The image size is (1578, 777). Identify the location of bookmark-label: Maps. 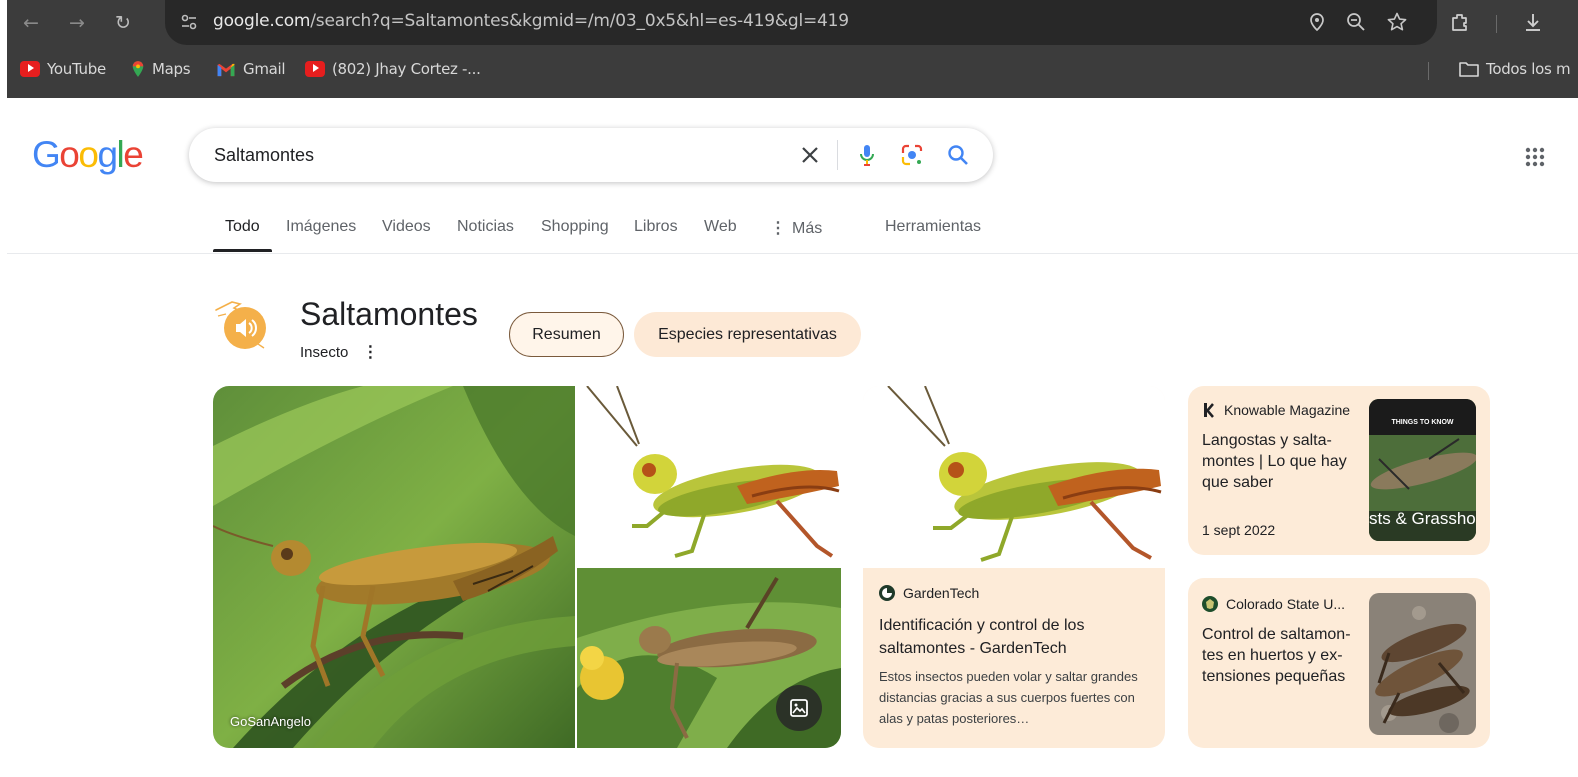
(171, 69).